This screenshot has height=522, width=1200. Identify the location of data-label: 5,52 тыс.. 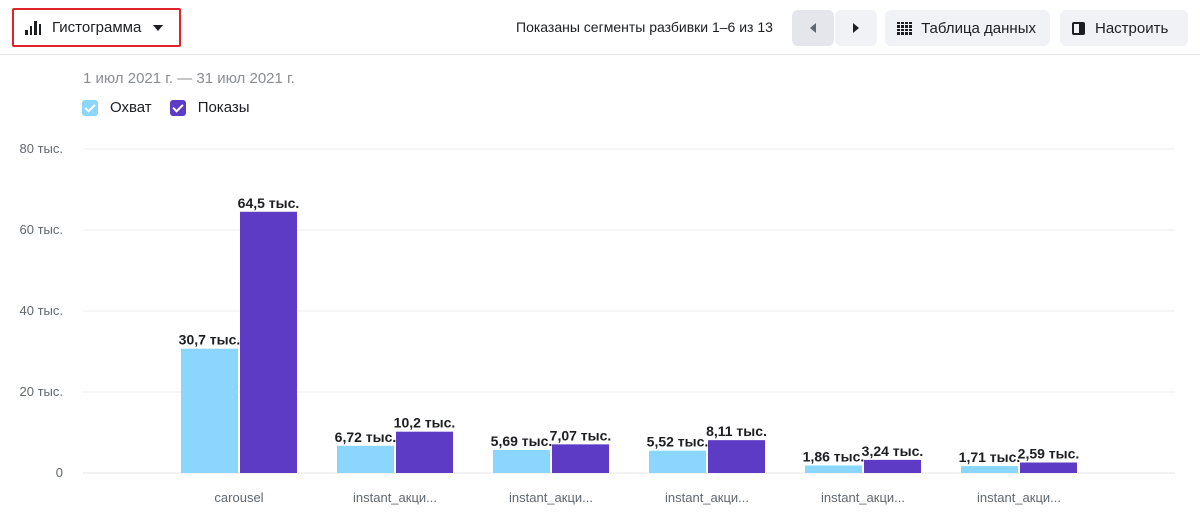
(678, 442).